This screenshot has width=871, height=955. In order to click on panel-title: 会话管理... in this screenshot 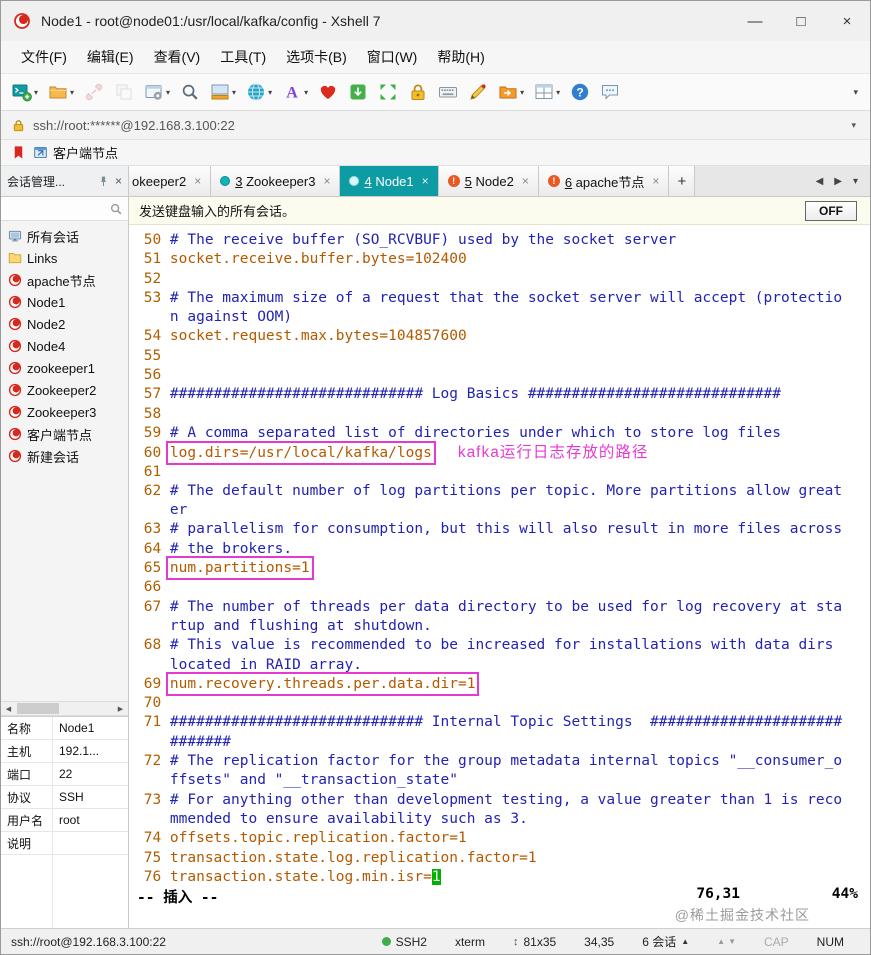, I will do `click(36, 181)`.